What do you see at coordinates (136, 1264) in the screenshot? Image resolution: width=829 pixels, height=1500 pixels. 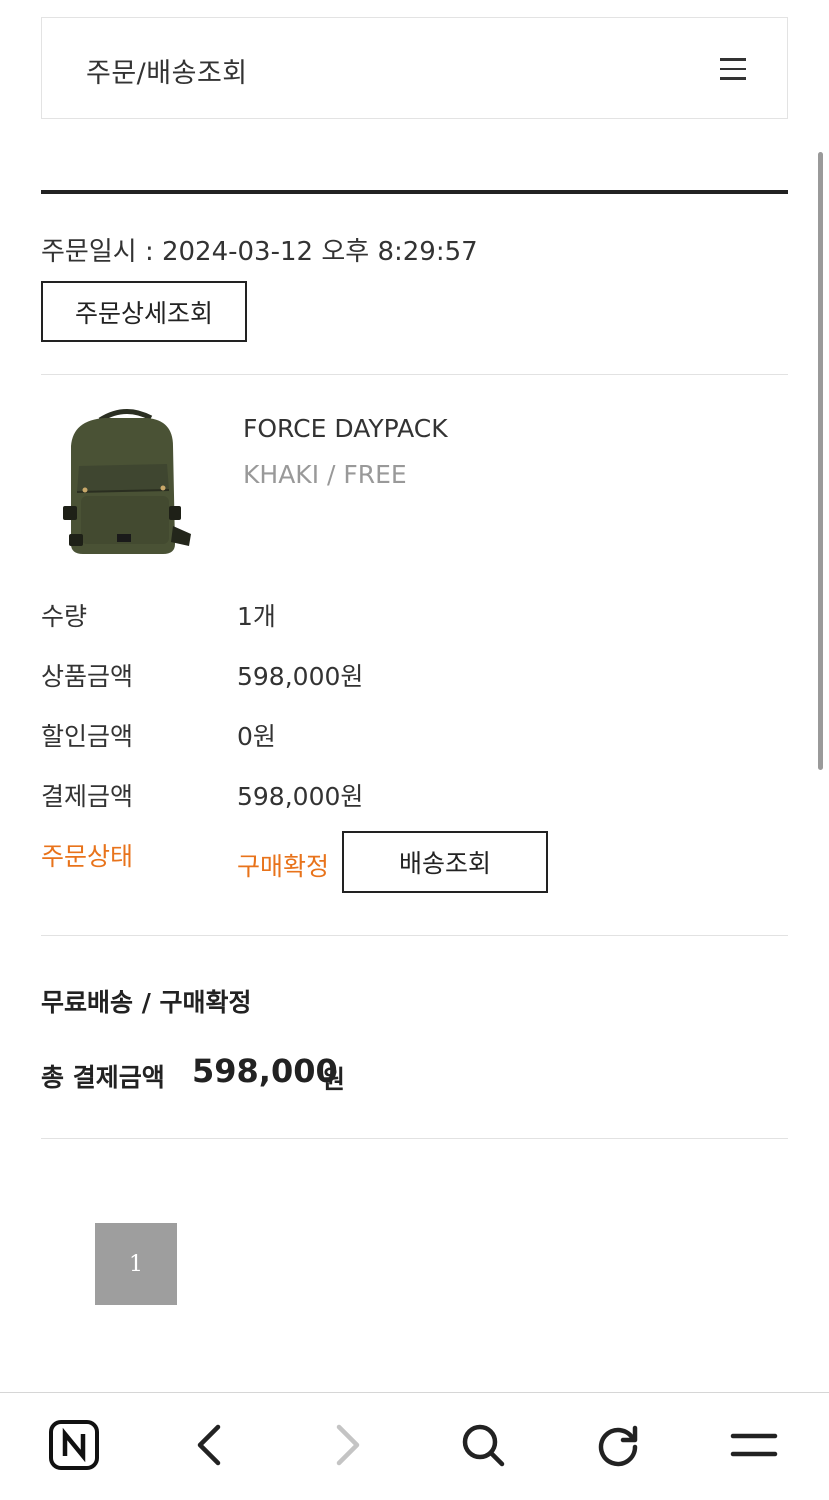 I see `pagination-page-1: 1` at bounding box center [136, 1264].